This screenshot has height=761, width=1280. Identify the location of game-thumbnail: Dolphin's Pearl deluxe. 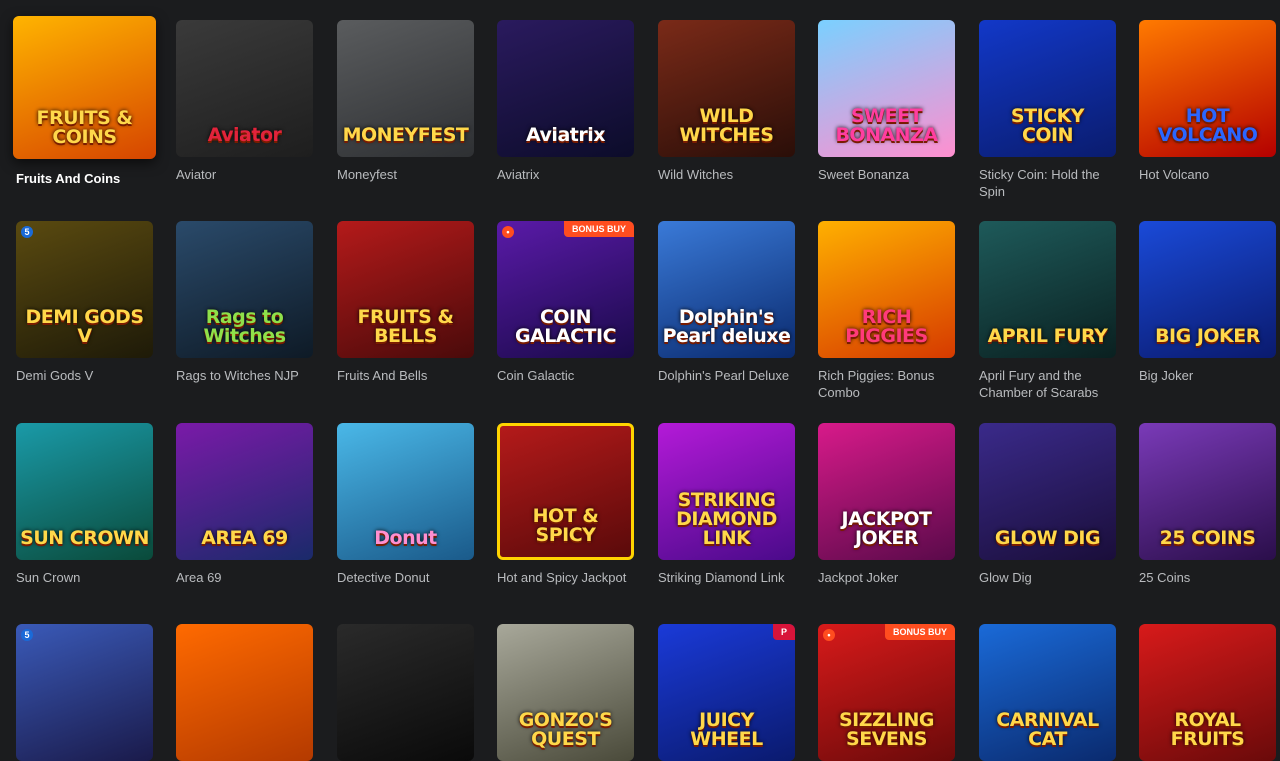
(726, 289).